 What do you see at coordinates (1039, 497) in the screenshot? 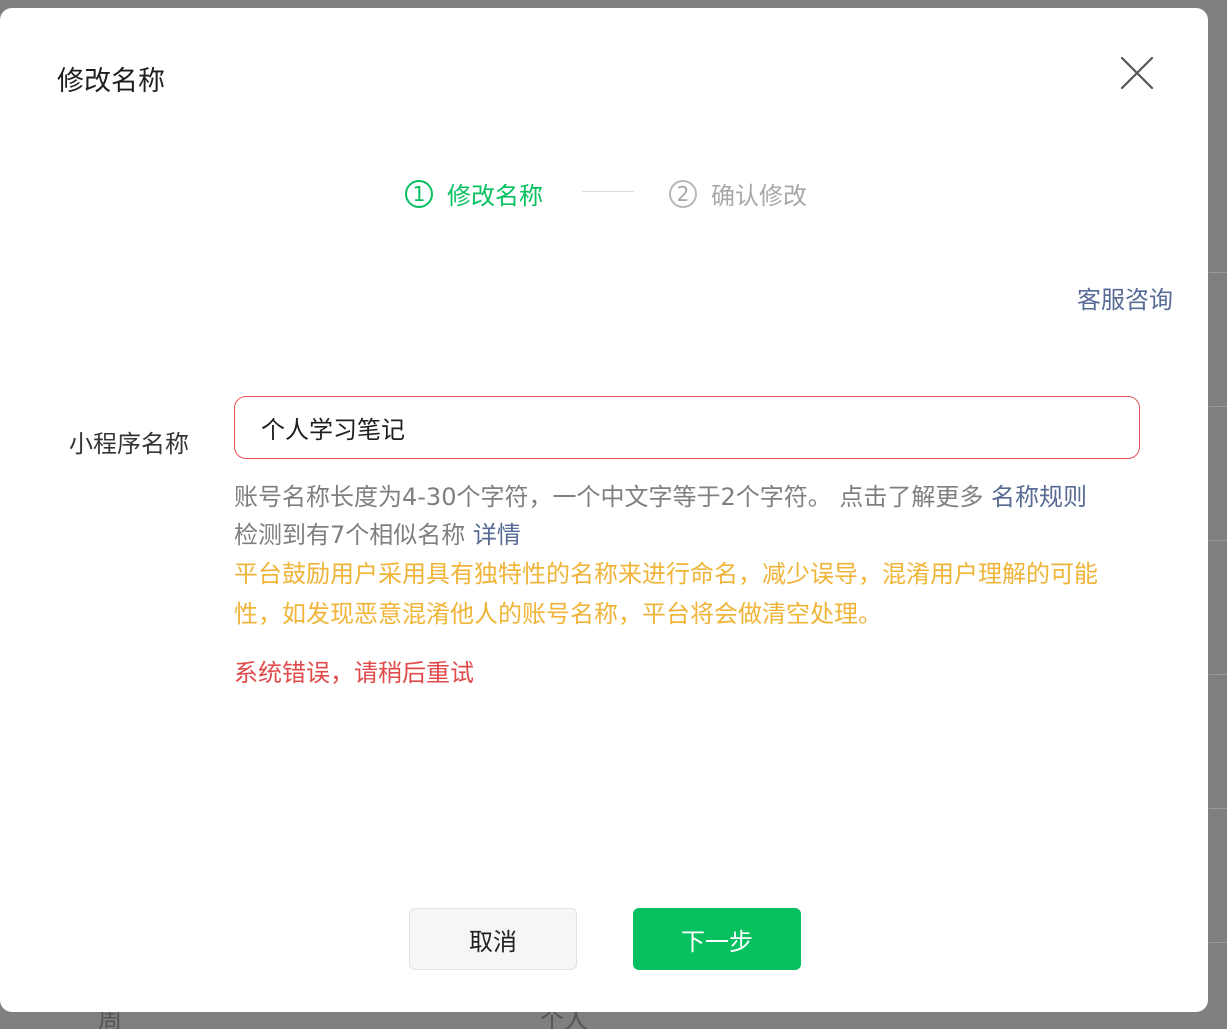
I see `name-rule-link: 名称规则` at bounding box center [1039, 497].